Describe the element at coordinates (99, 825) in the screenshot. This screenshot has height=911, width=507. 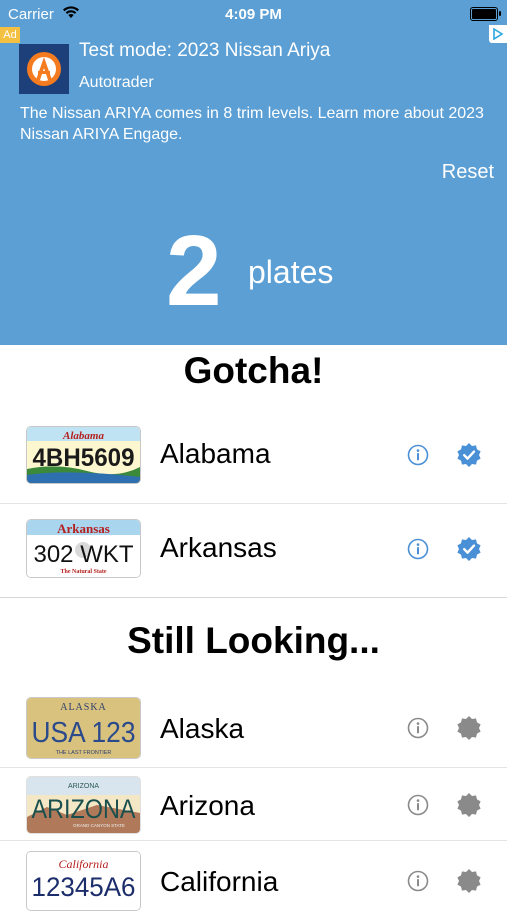
I see `svg-text: GRAND CANYON STATE` at that location.